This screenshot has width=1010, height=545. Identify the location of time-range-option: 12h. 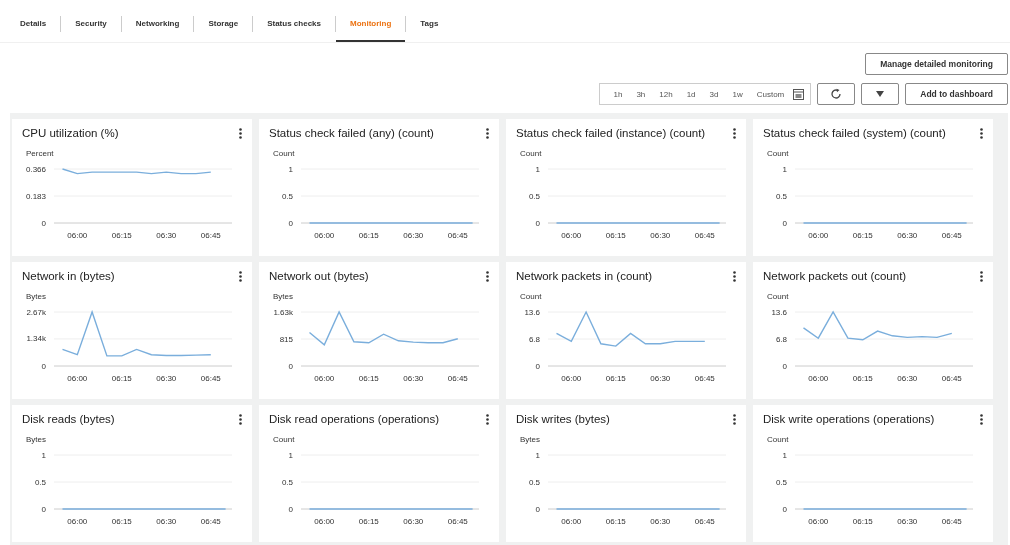
(666, 94).